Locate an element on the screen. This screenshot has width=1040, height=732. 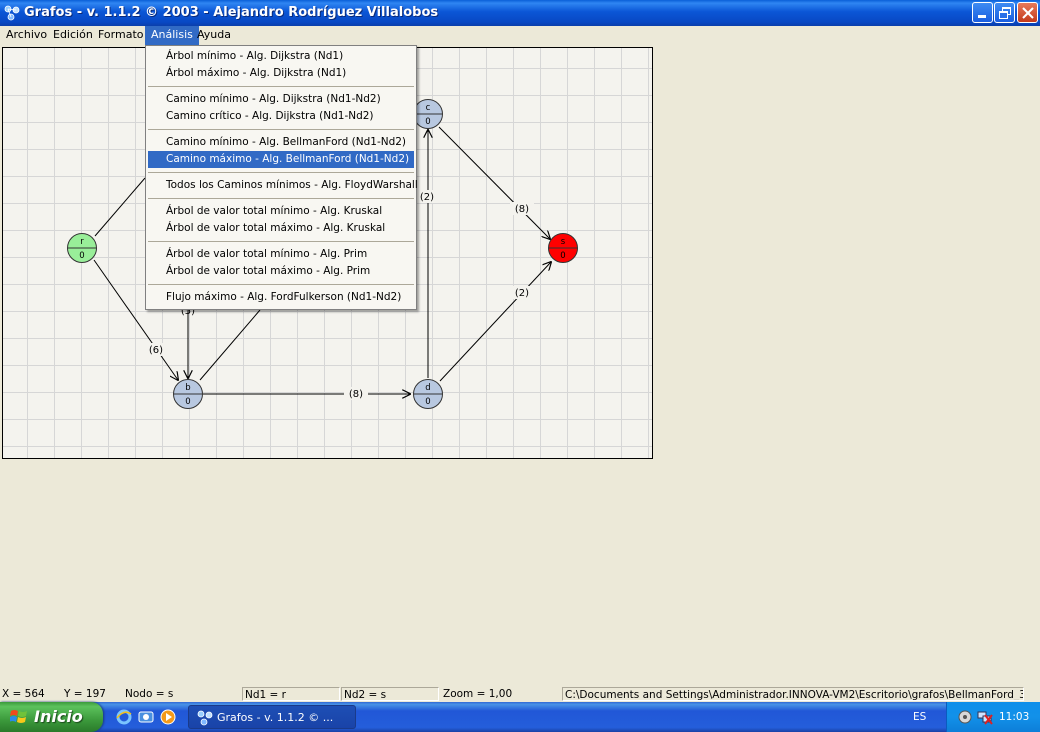
menu-archivo: Archivo is located at coordinates (26, 35).